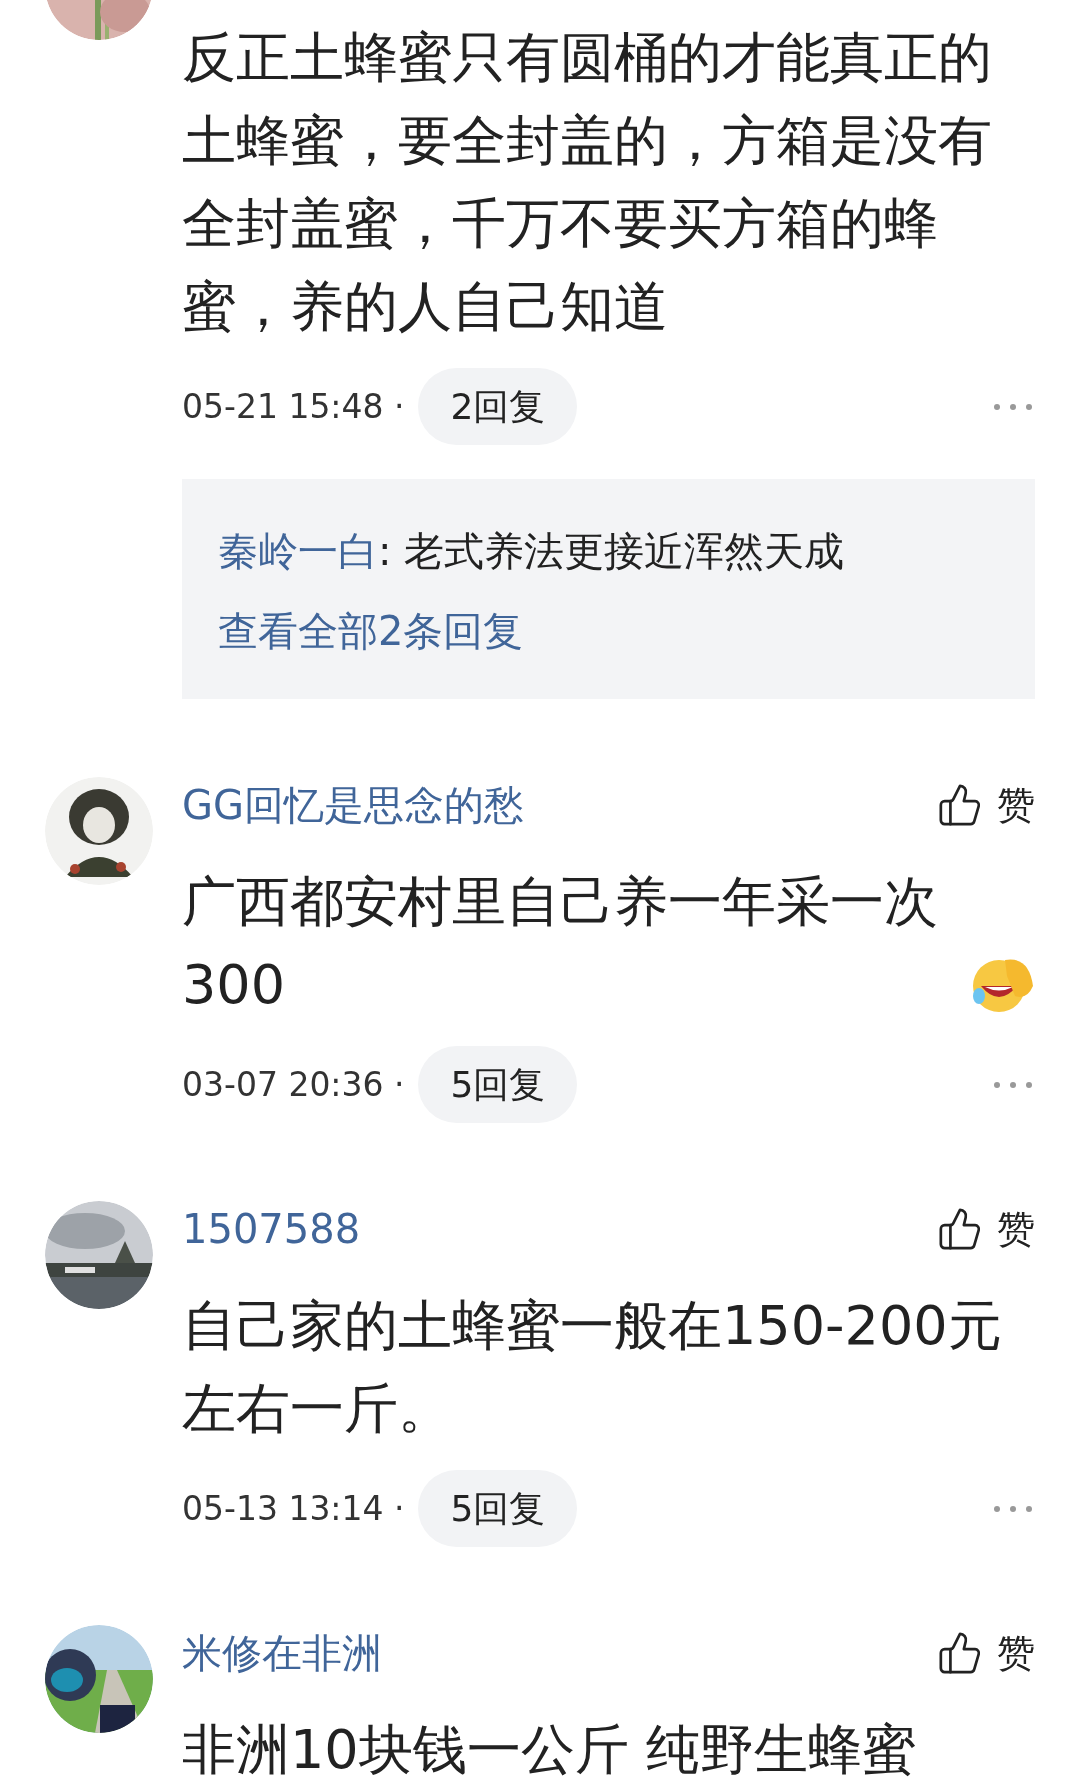 The height and width of the screenshot is (1787, 1080). Describe the element at coordinates (282, 1653) in the screenshot. I see `user-name: 米修在非洲` at that location.